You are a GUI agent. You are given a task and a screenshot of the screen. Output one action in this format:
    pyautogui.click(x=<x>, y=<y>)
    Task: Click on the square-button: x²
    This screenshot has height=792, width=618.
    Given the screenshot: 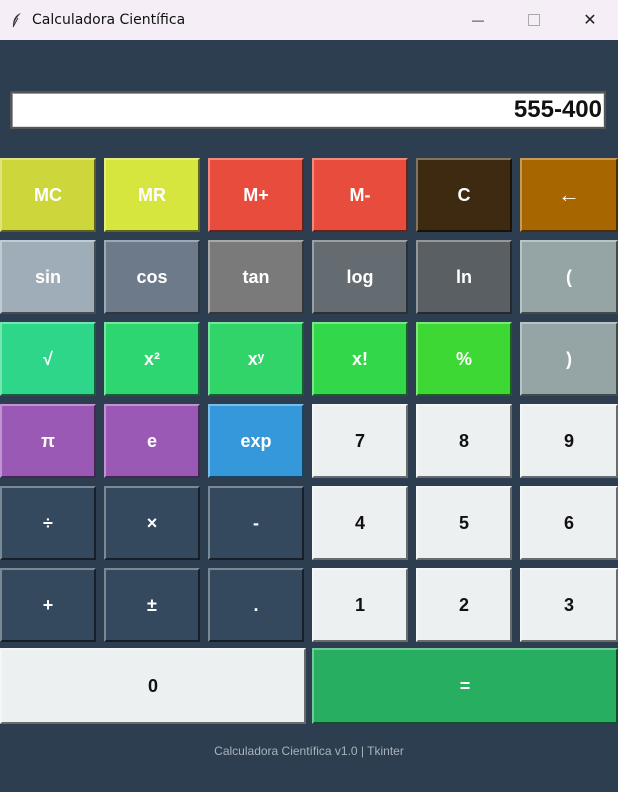 What is the action you would take?
    pyautogui.click(x=152, y=359)
    